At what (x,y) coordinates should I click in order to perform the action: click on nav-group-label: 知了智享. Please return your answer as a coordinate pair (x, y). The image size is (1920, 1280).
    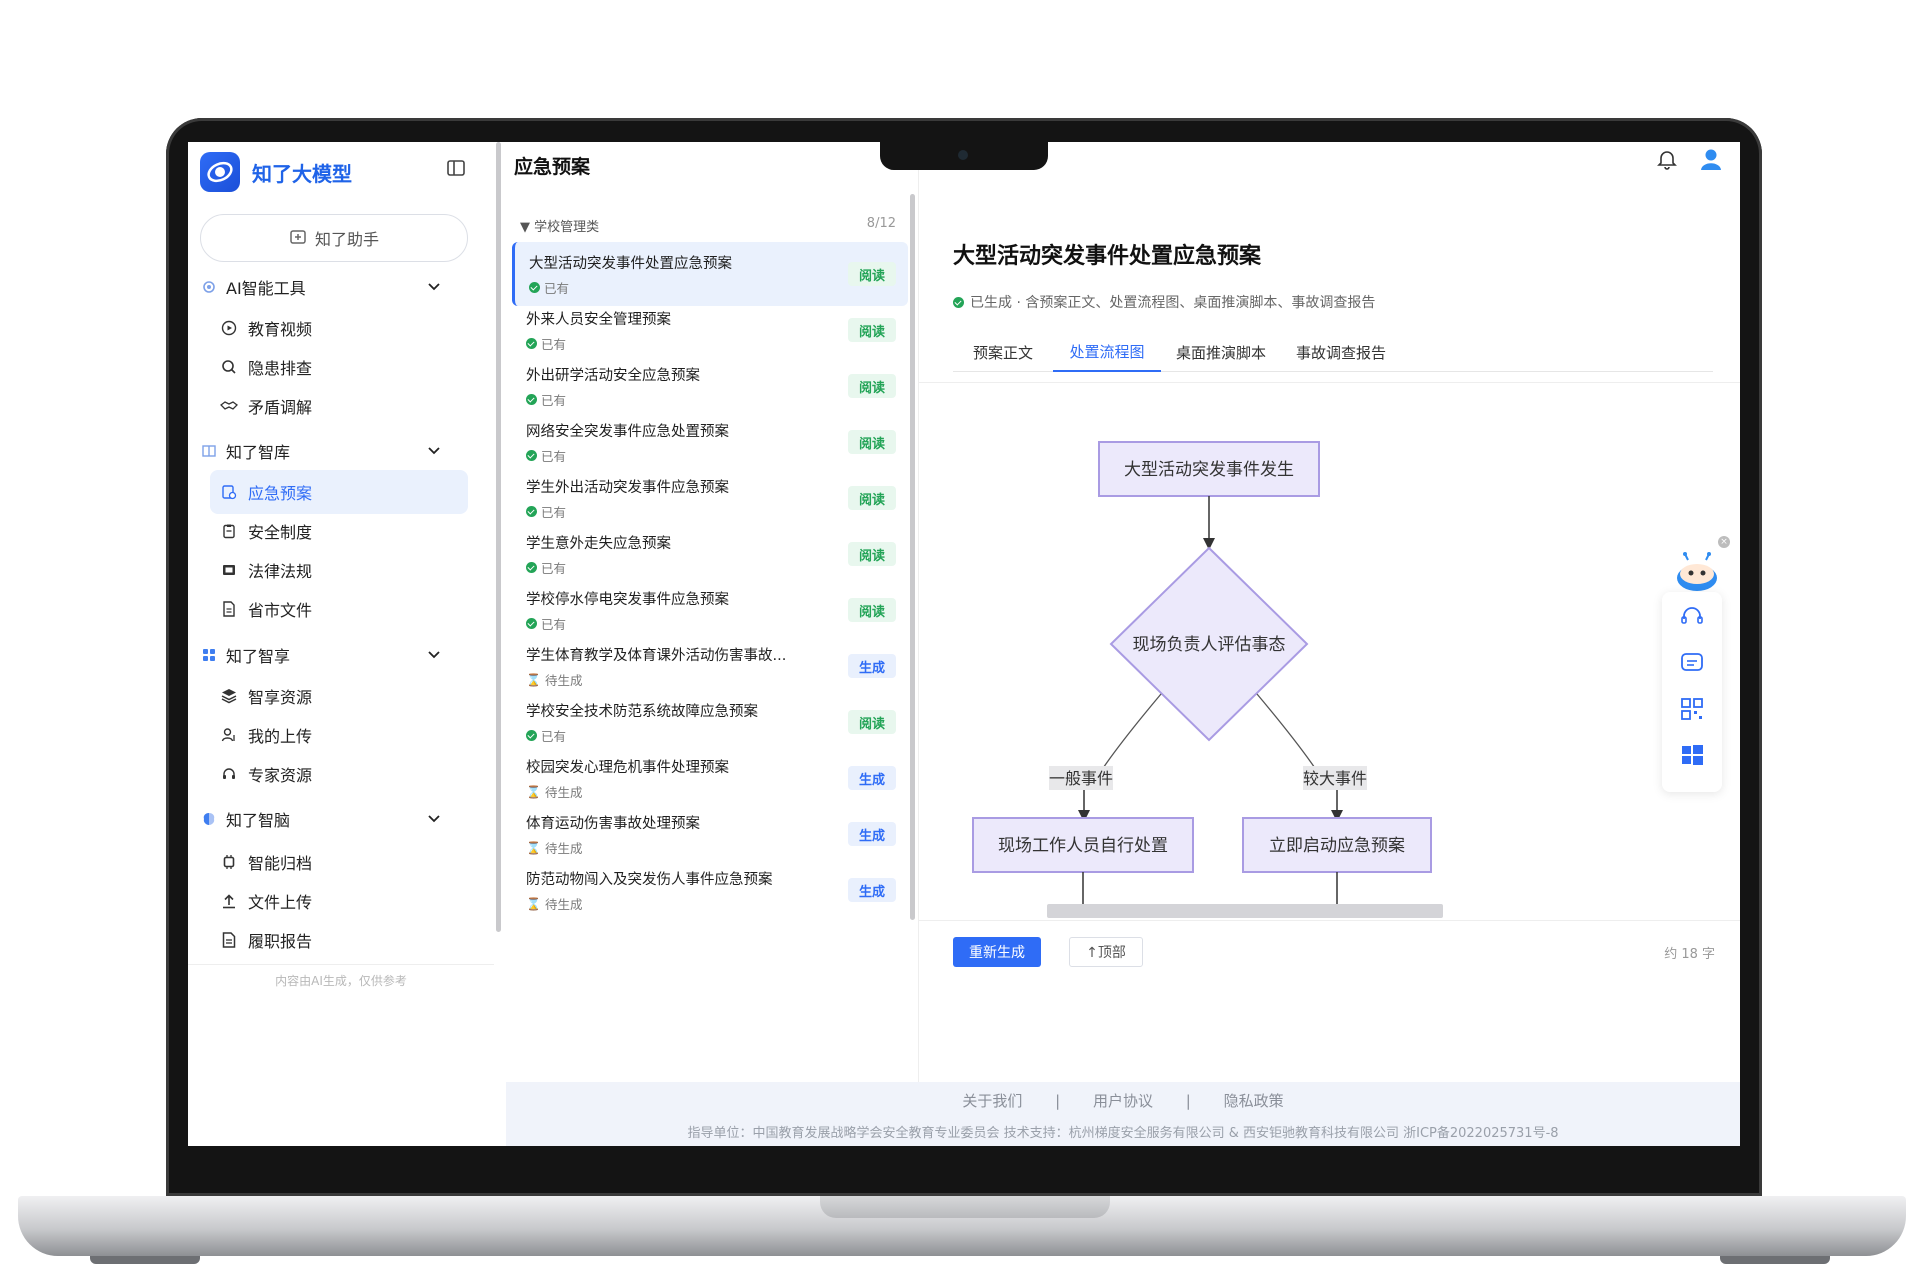
    Looking at the image, I should click on (258, 656).